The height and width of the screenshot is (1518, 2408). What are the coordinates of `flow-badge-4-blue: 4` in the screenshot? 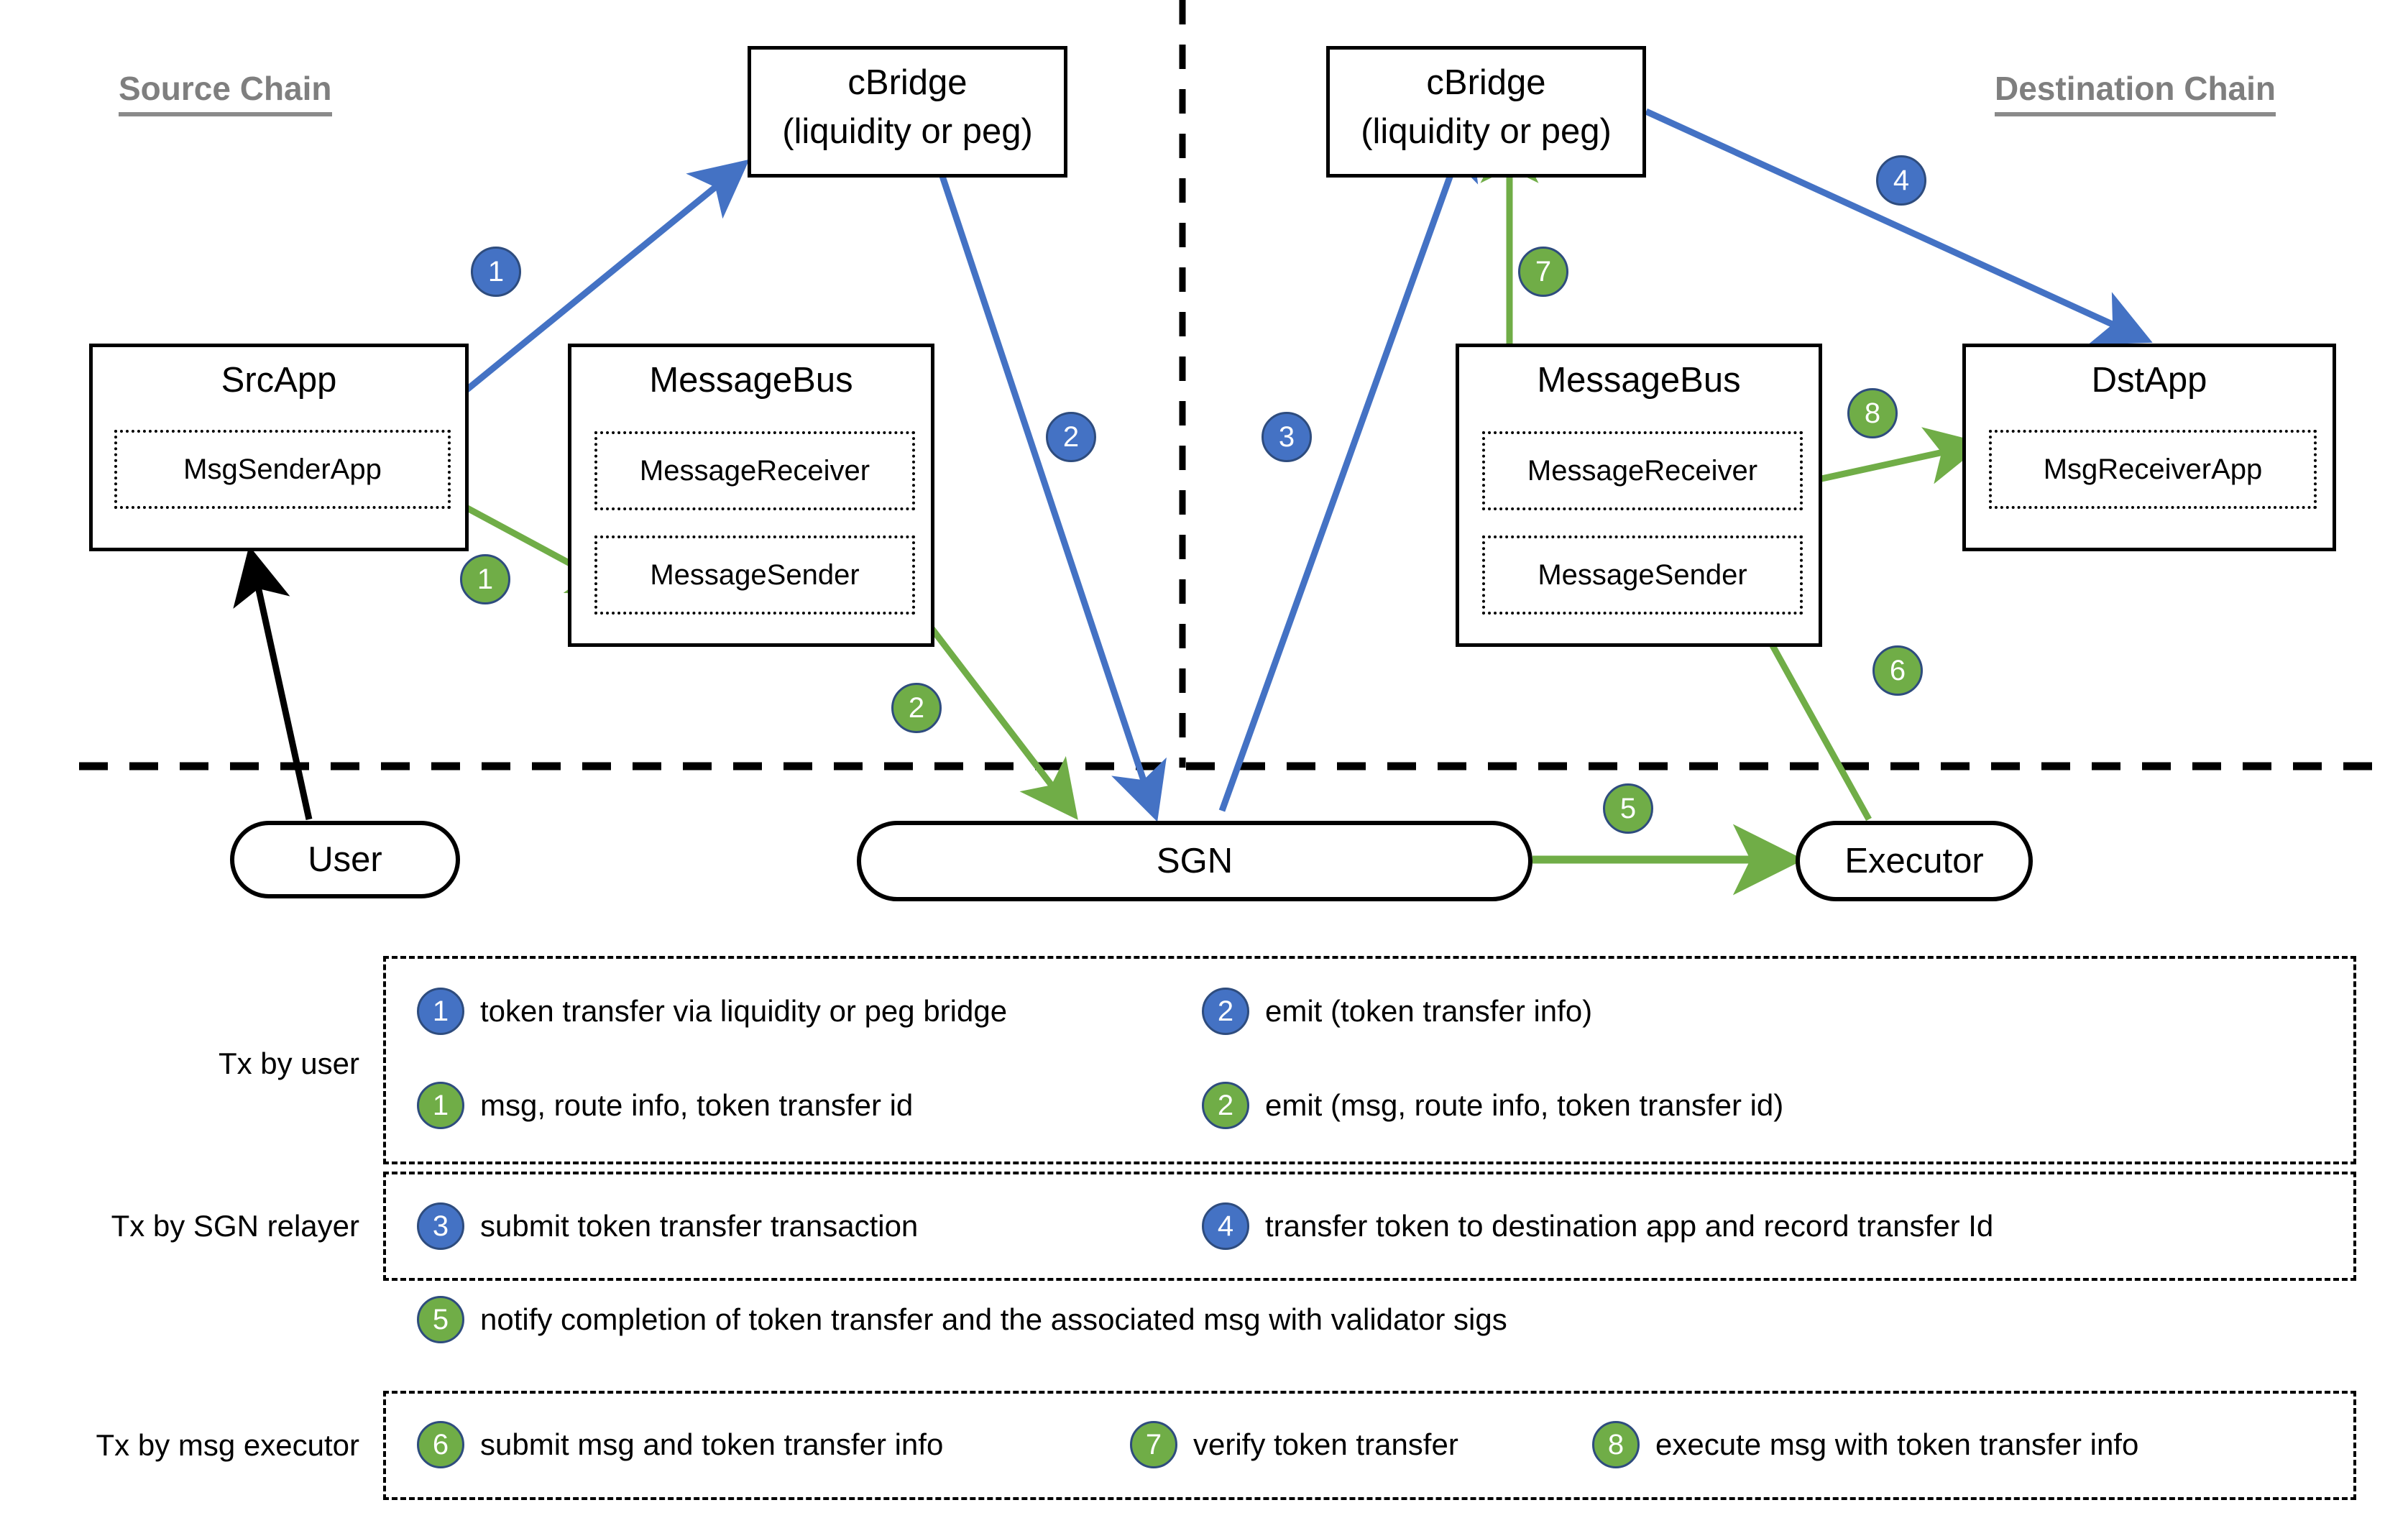 It's located at (1901, 180).